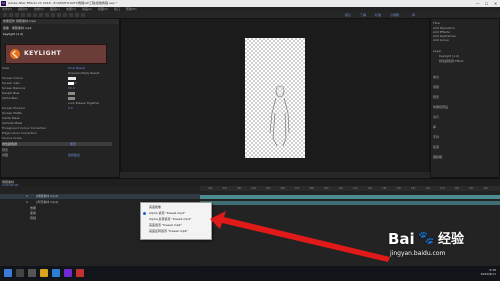 This screenshot has height=281, width=500. What do you see at coordinates (68, 273) in the screenshot?
I see `after-effects-icon` at bounding box center [68, 273].